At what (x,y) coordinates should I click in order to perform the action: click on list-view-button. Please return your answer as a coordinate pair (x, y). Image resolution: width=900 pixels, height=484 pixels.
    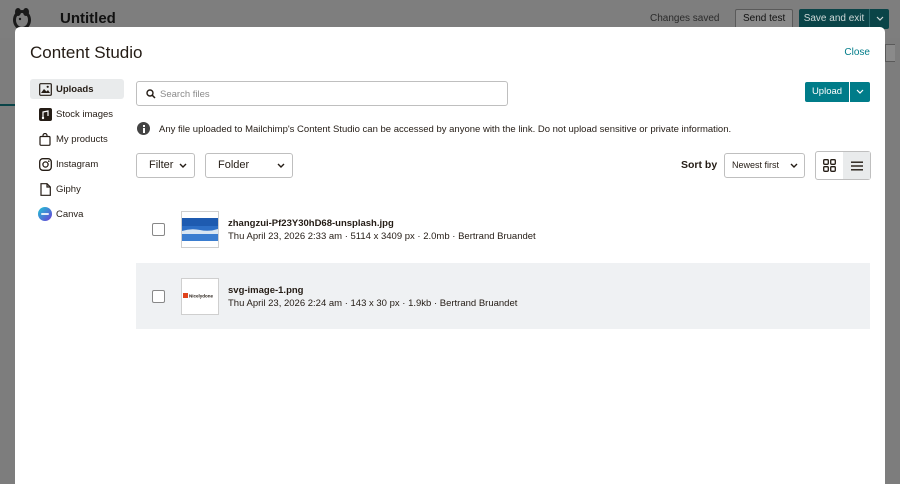
    Looking at the image, I should click on (856, 165).